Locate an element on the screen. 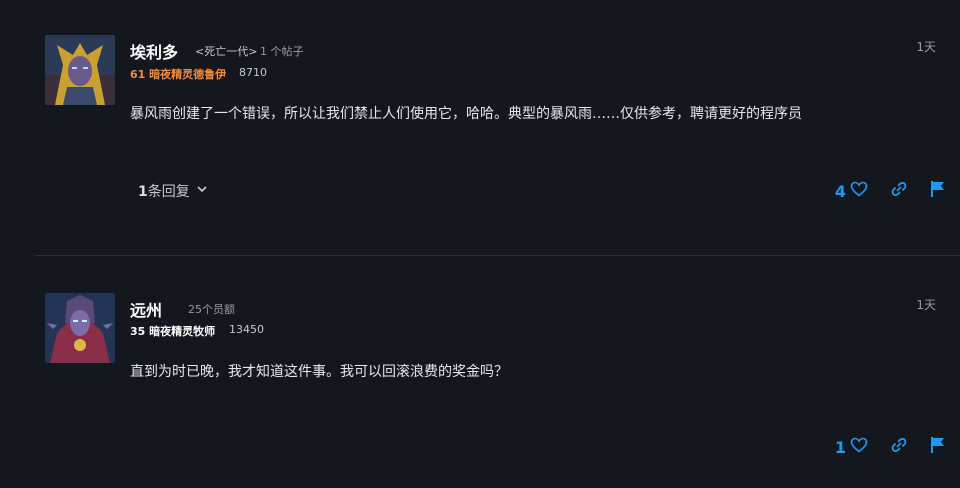  post-actions: 1 is located at coordinates (890, 447).